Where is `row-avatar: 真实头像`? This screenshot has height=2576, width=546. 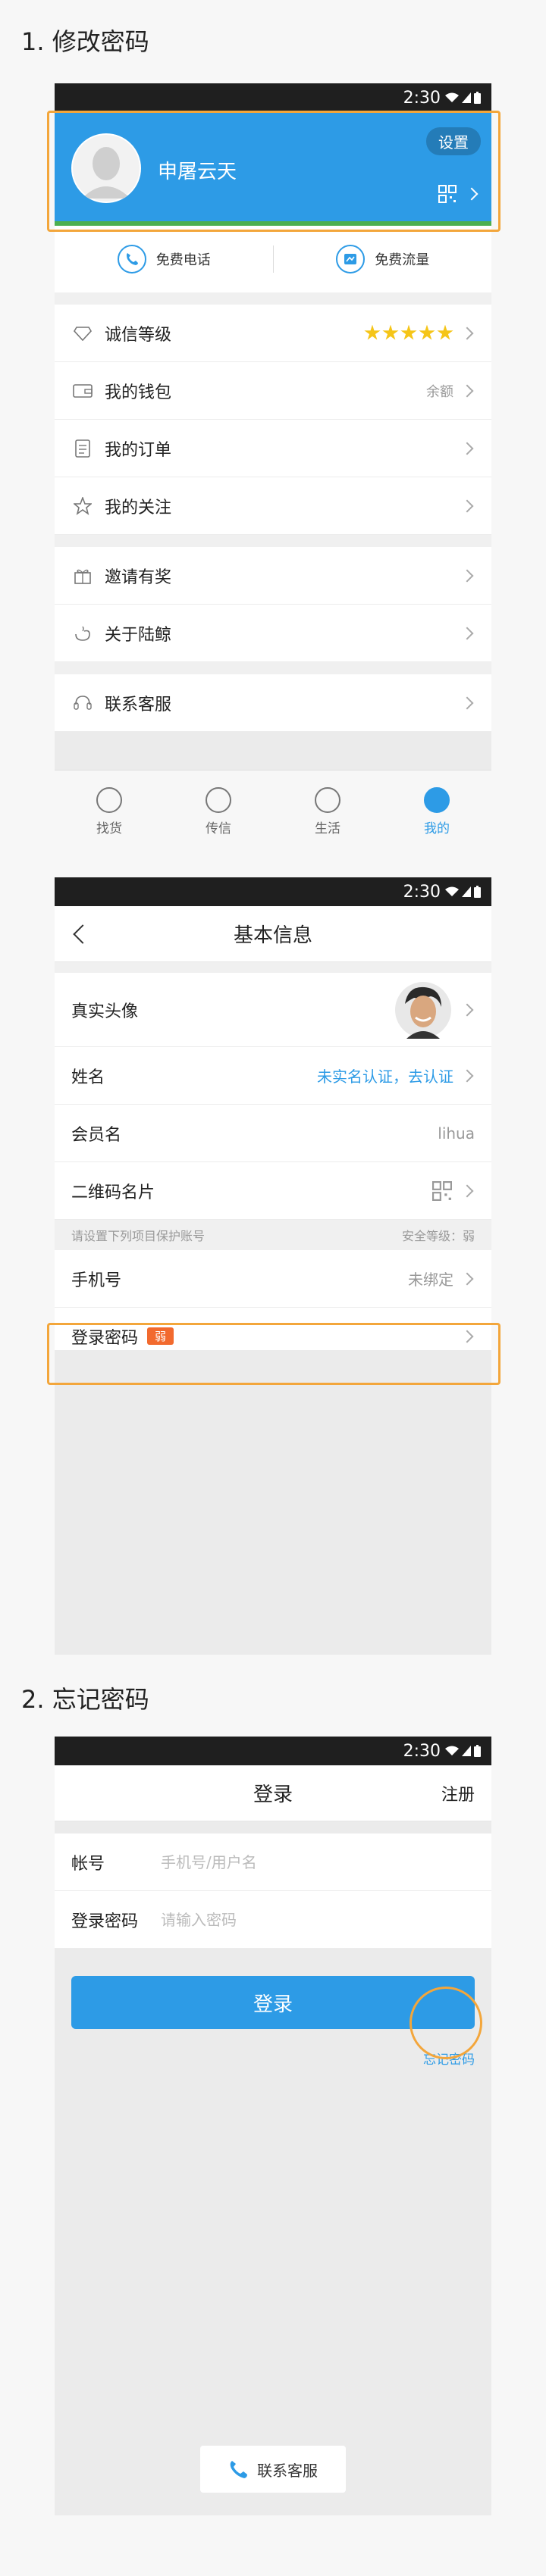
row-avatar: 真实头像 is located at coordinates (273, 1010).